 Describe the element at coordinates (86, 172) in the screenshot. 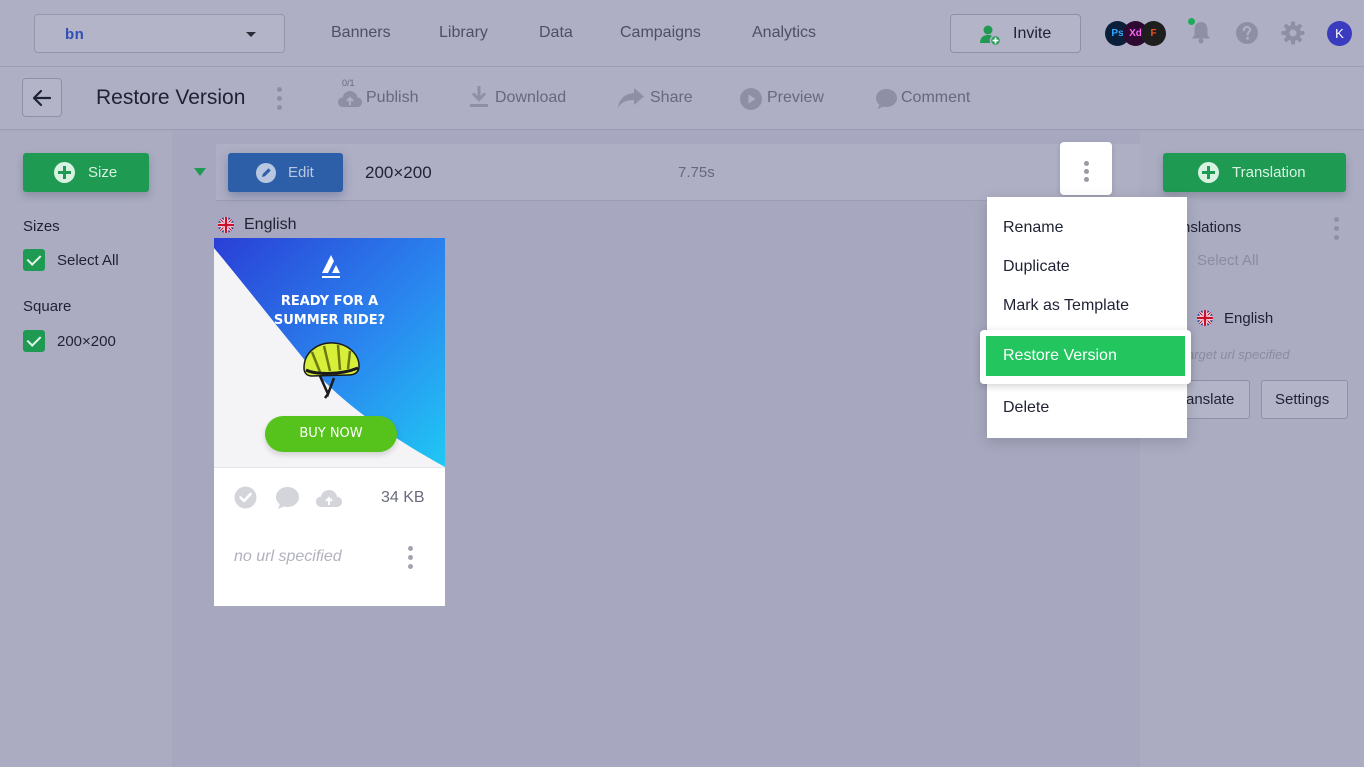

I see `add-size-button: Size` at that location.